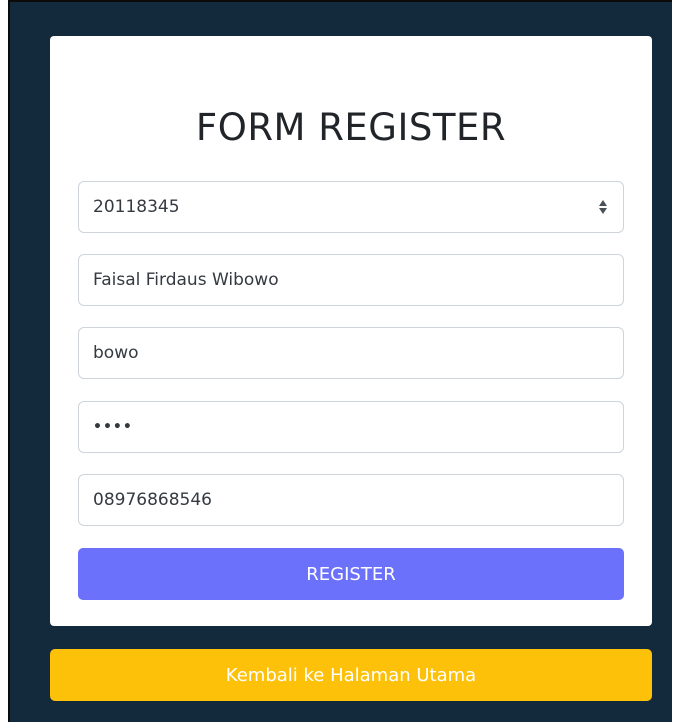 Image resolution: width=674 pixels, height=722 pixels. Describe the element at coordinates (351, 353) in the screenshot. I see `username-input: bowo` at that location.